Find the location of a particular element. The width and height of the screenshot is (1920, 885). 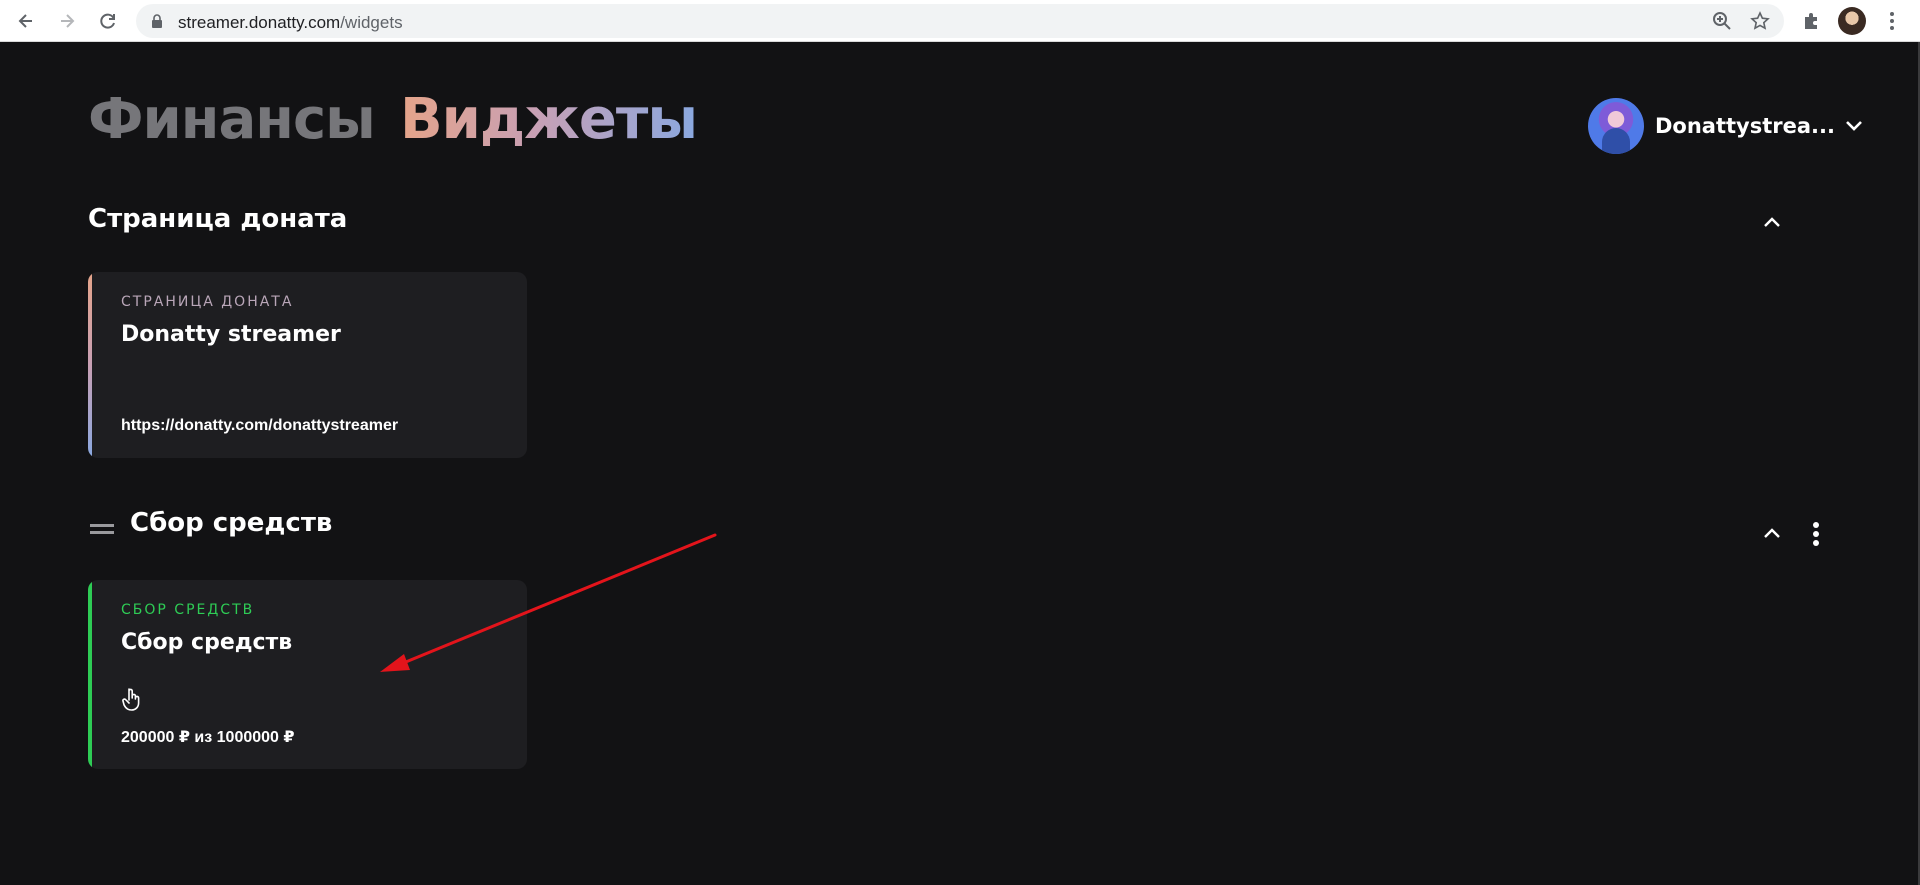

more-options-icon is located at coordinates (1816, 534).